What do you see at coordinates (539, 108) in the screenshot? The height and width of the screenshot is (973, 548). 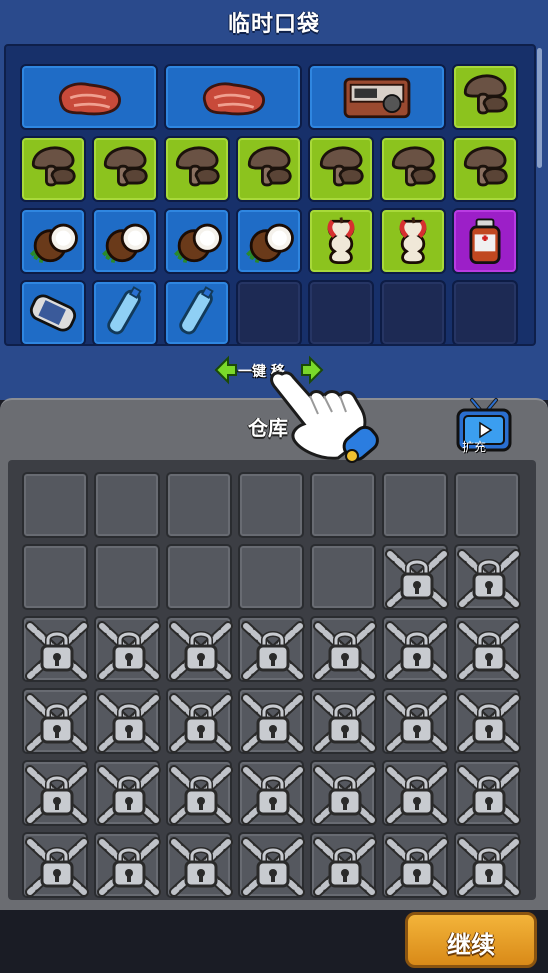 I see `bag-scrollbar` at bounding box center [539, 108].